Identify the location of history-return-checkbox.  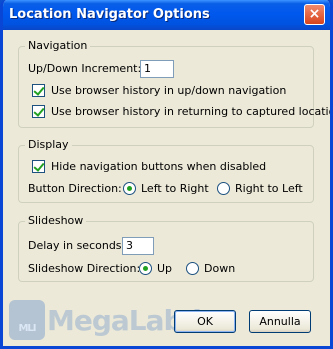
(38, 111).